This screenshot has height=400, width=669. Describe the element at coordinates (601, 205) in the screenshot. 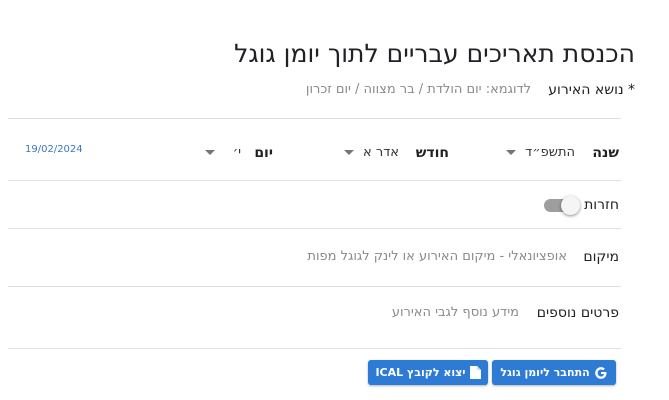

I see `recurrence-label: חזרות` at that location.